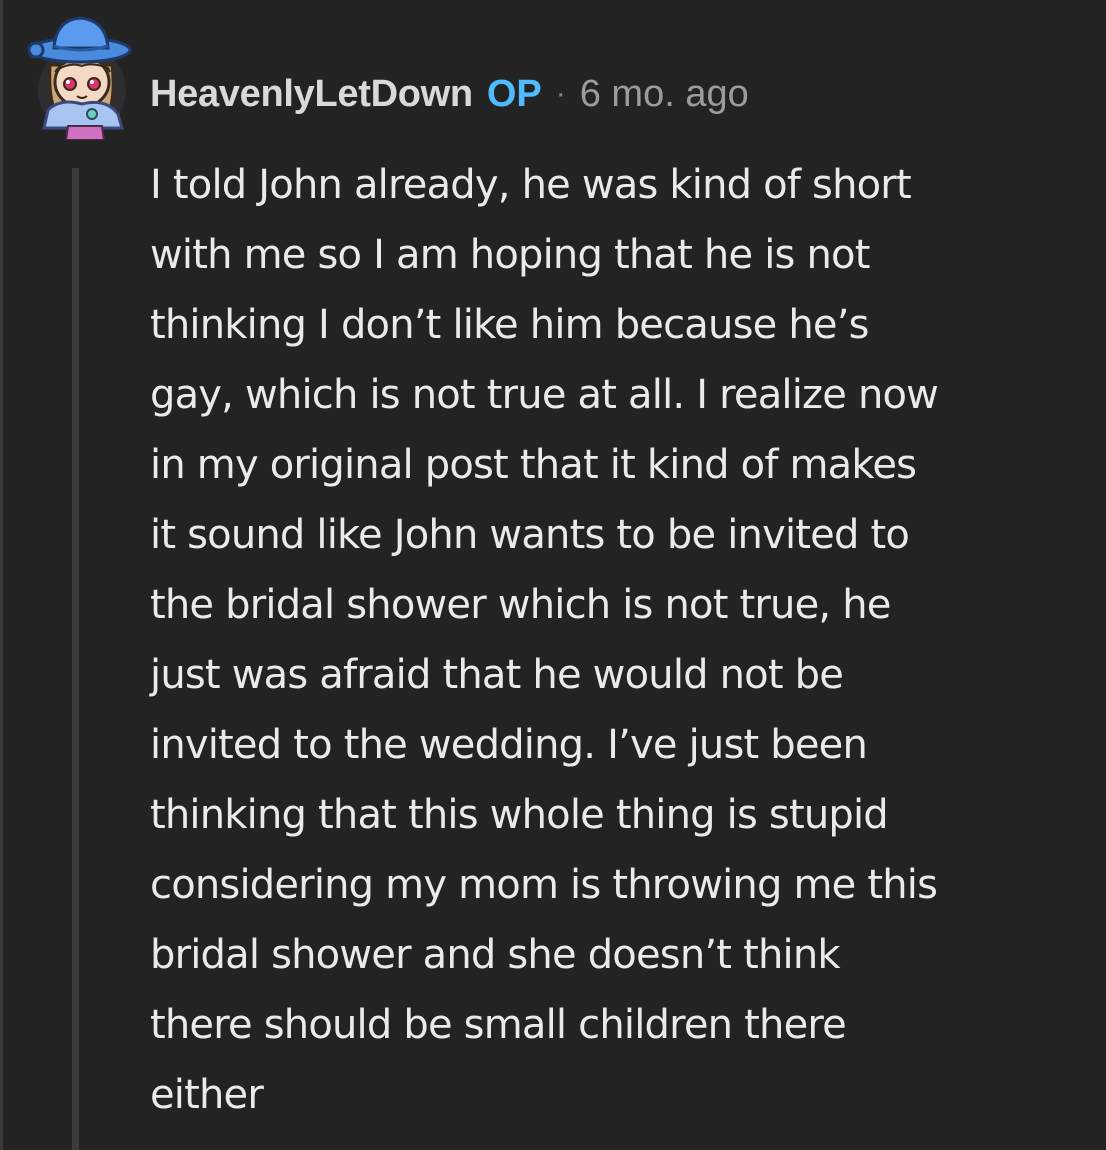  I want to click on comment-body-line: bridal shower and she doesn’t think, so click(495, 955).